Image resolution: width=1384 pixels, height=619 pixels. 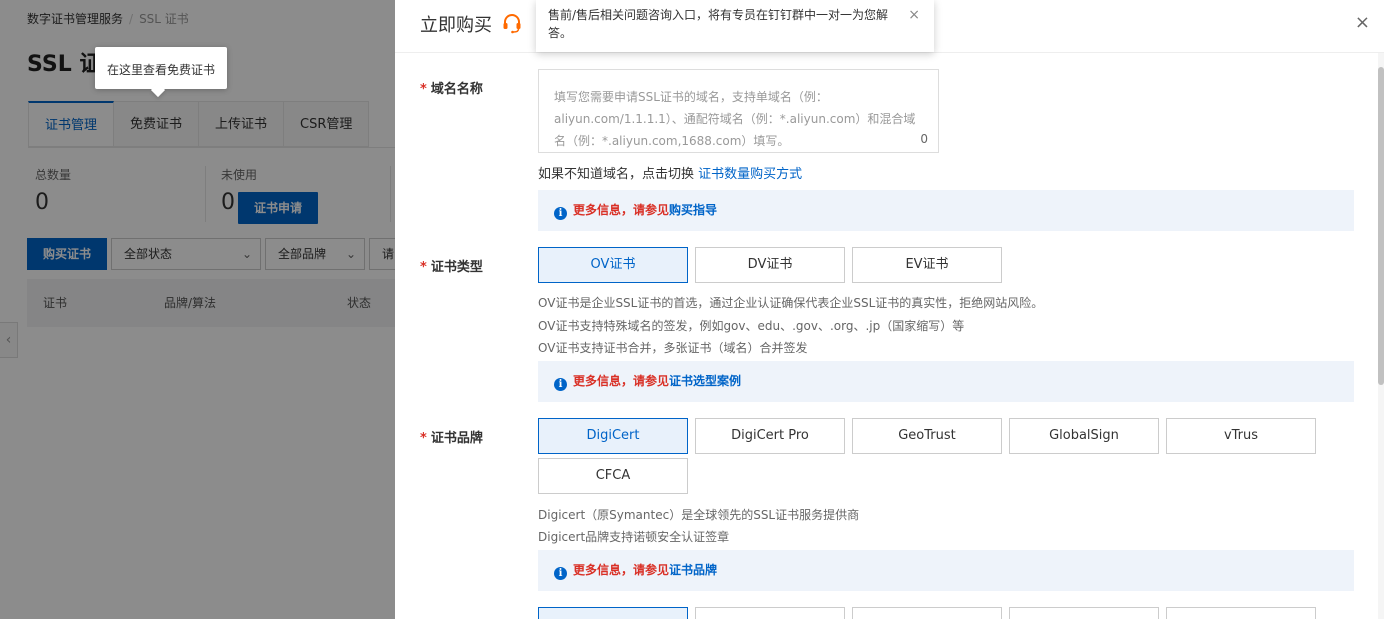 I want to click on cert-type-label-text: 证书类型, so click(x=456, y=267).